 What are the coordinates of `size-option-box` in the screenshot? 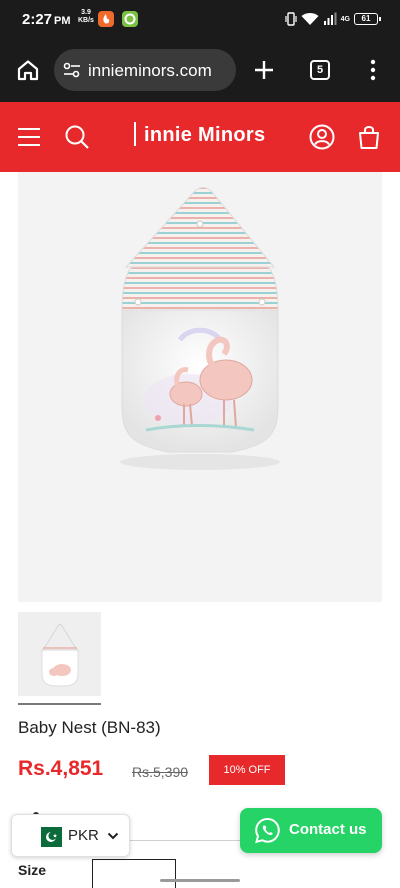 It's located at (134, 873).